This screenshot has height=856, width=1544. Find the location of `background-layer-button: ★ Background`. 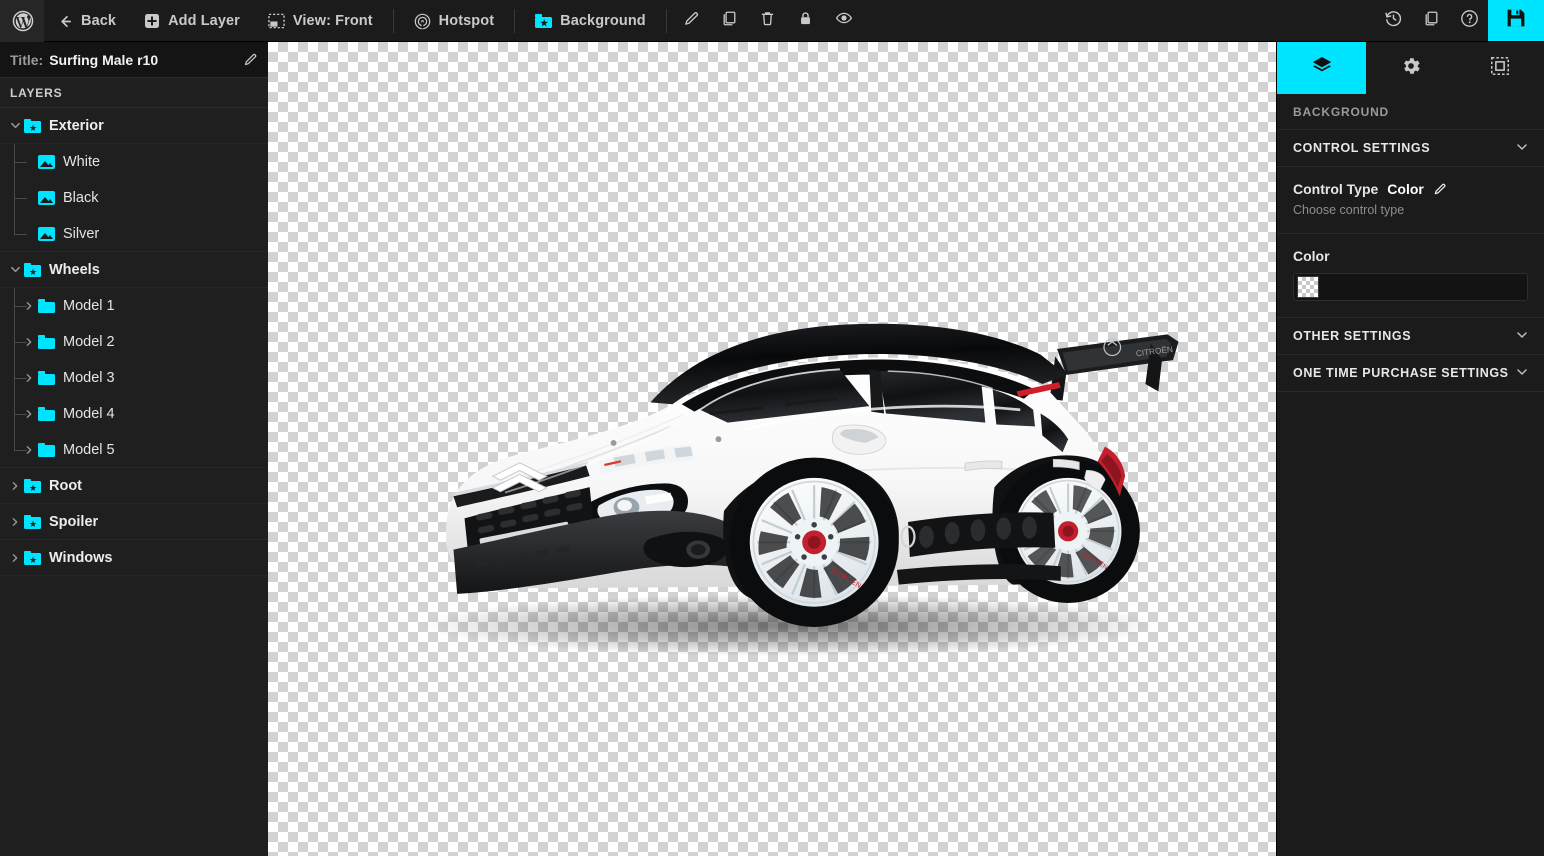

background-layer-button: ★ Background is located at coordinates (590, 21).